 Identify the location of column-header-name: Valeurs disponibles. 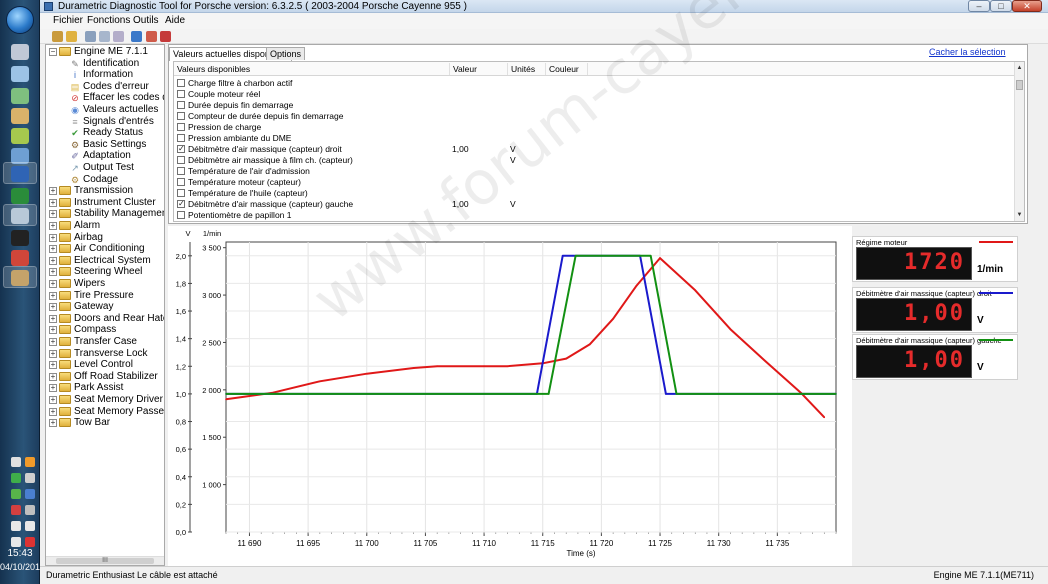
(312, 69).